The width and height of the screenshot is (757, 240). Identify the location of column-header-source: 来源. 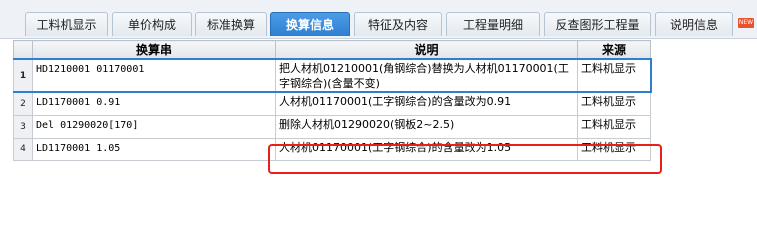
(614, 50).